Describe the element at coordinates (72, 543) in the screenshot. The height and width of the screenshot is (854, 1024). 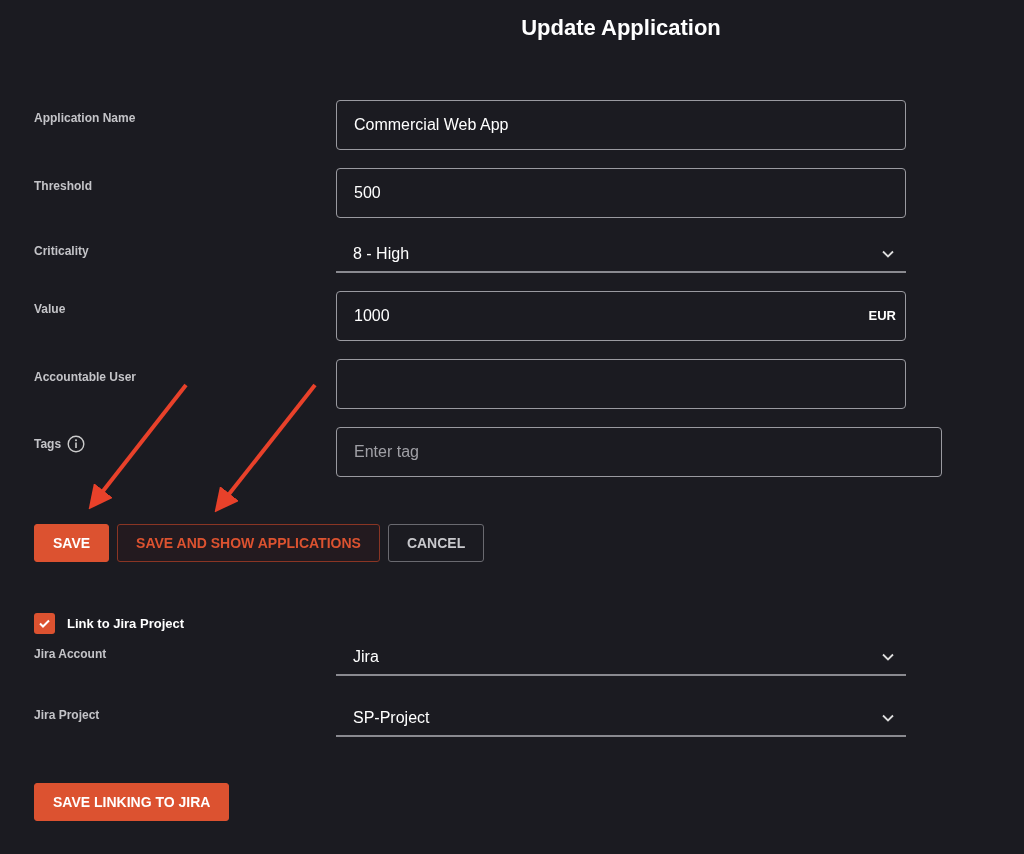
I see `save-button: SAVE` at that location.